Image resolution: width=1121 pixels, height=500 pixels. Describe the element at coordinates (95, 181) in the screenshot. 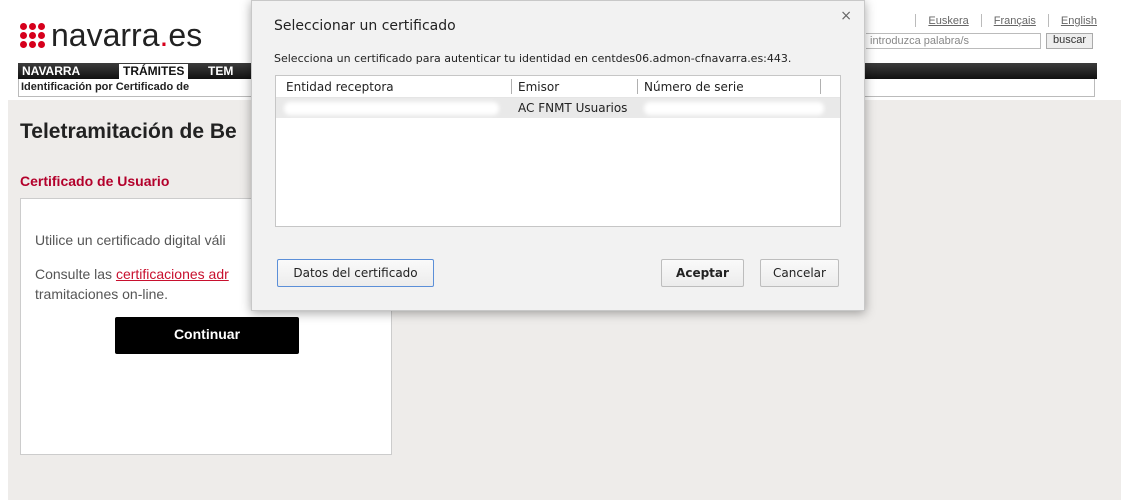

I see `section-title: Certificado de Usuario` at that location.